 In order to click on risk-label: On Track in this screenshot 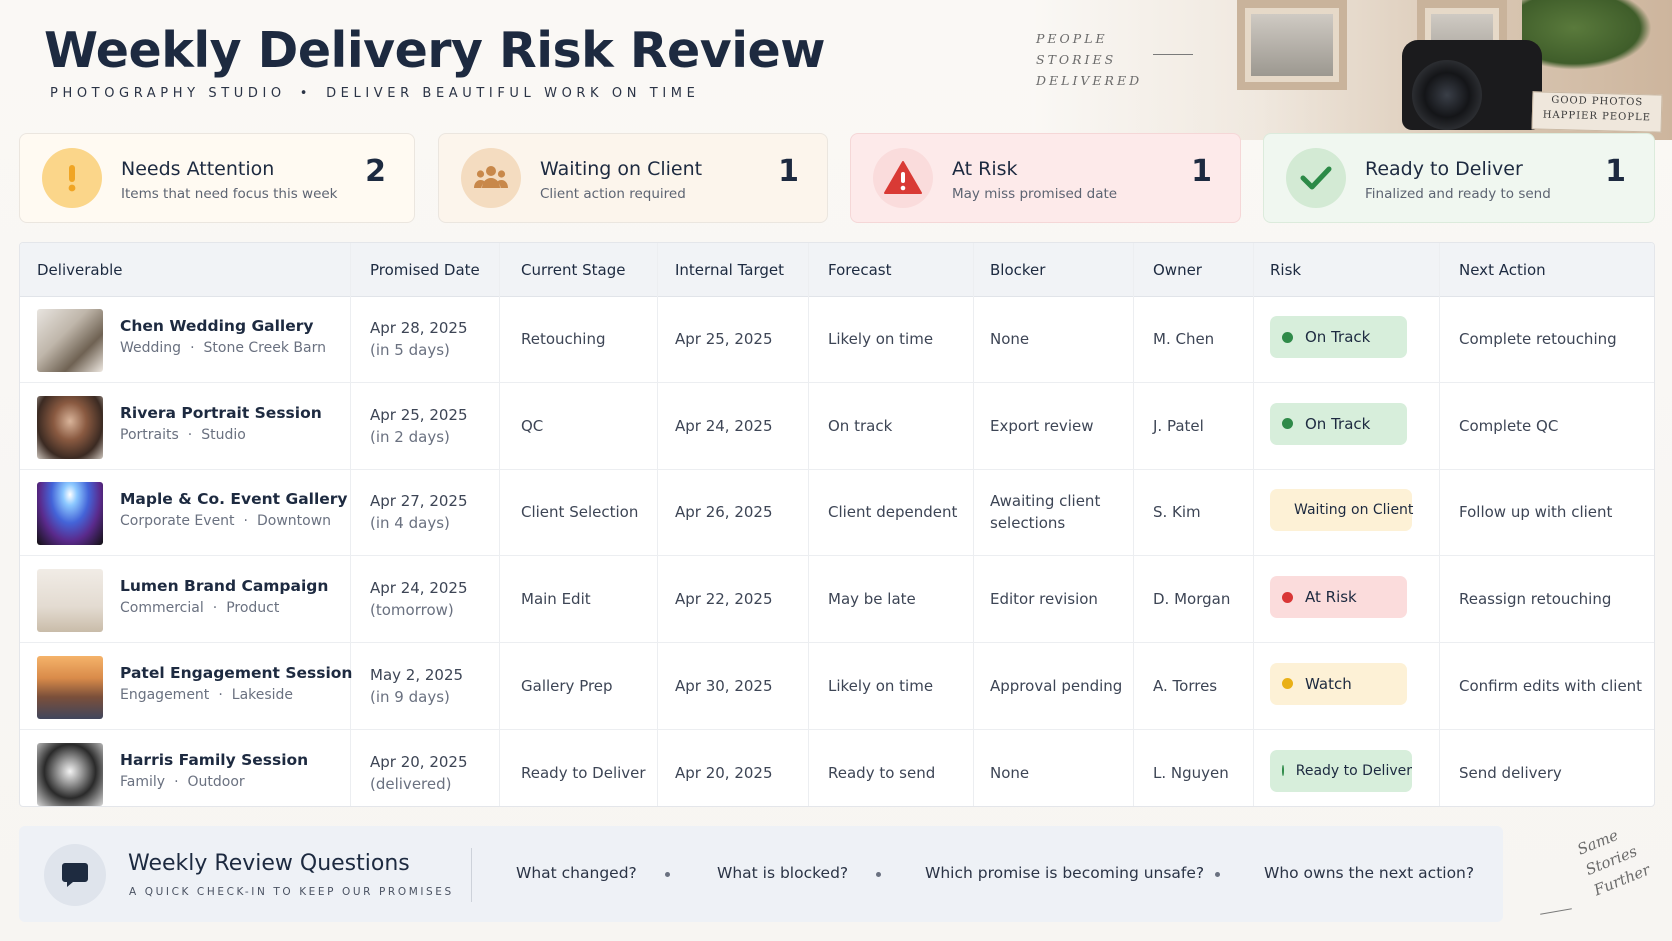, I will do `click(1338, 423)`.